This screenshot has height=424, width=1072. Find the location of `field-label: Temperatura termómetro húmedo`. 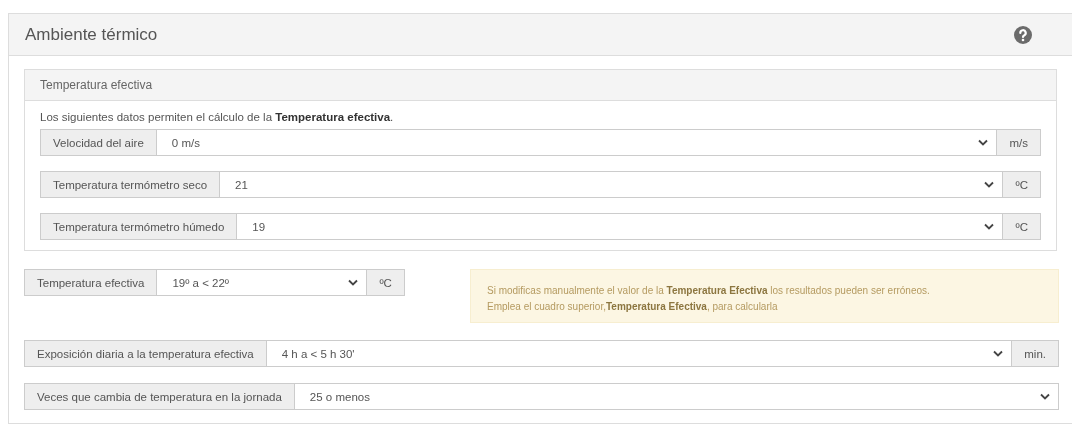

field-label: Temperatura termómetro húmedo is located at coordinates (139, 226).